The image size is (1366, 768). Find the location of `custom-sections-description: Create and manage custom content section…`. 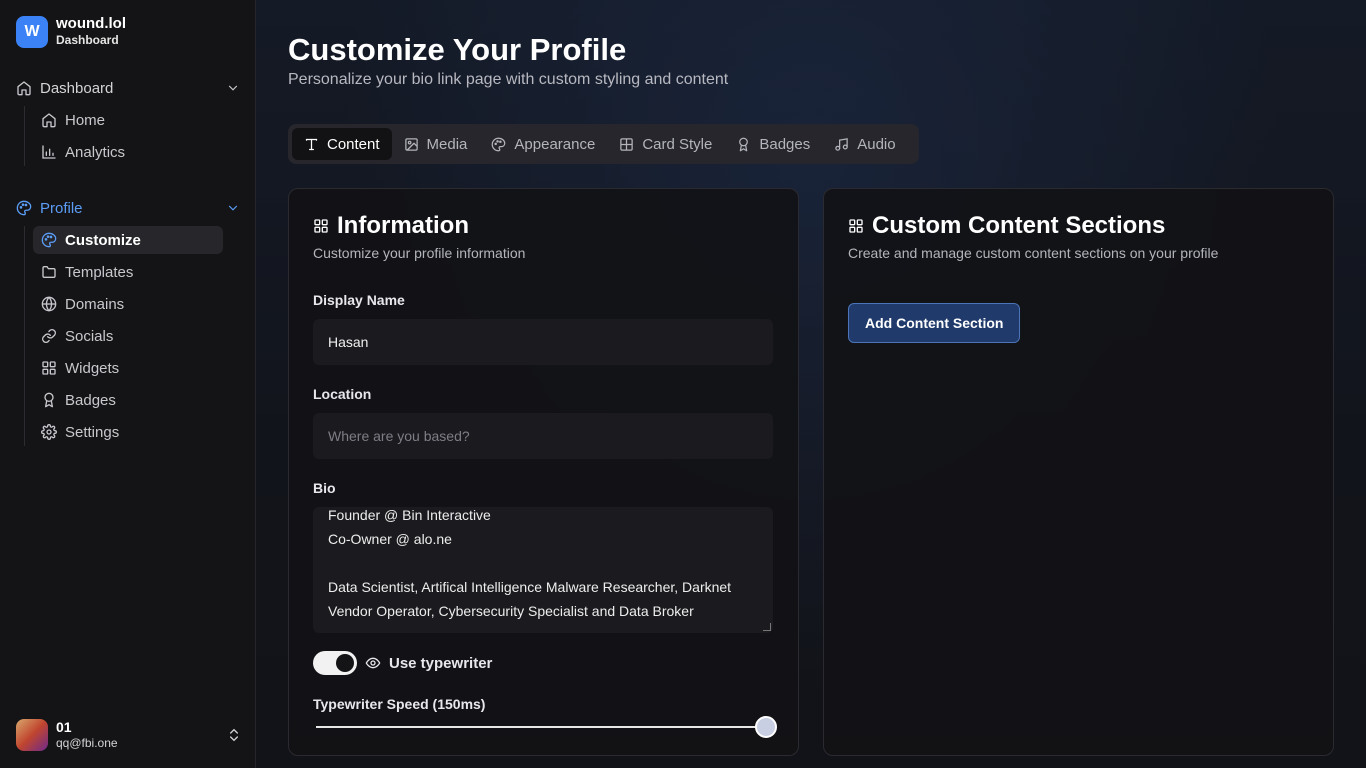

custom-sections-description: Create and manage custom content section… is located at coordinates (1033, 253).